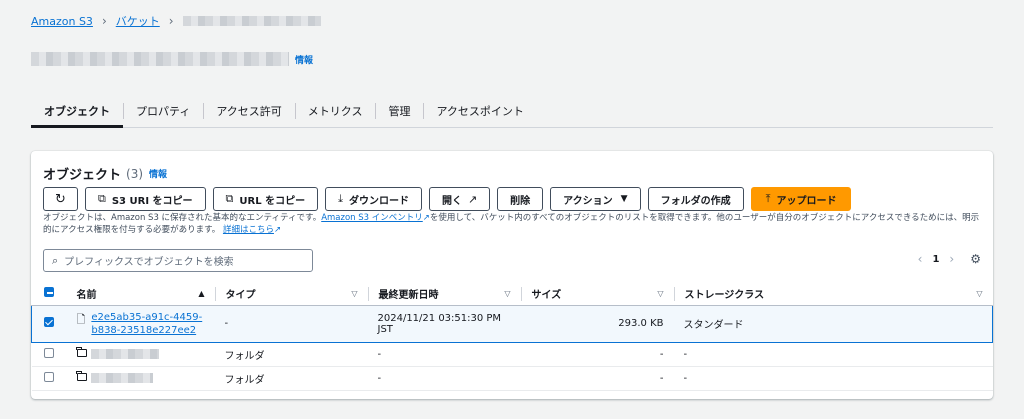 Image resolution: width=1024 pixels, height=419 pixels. I want to click on object-modified-tz: JST, so click(385, 329).